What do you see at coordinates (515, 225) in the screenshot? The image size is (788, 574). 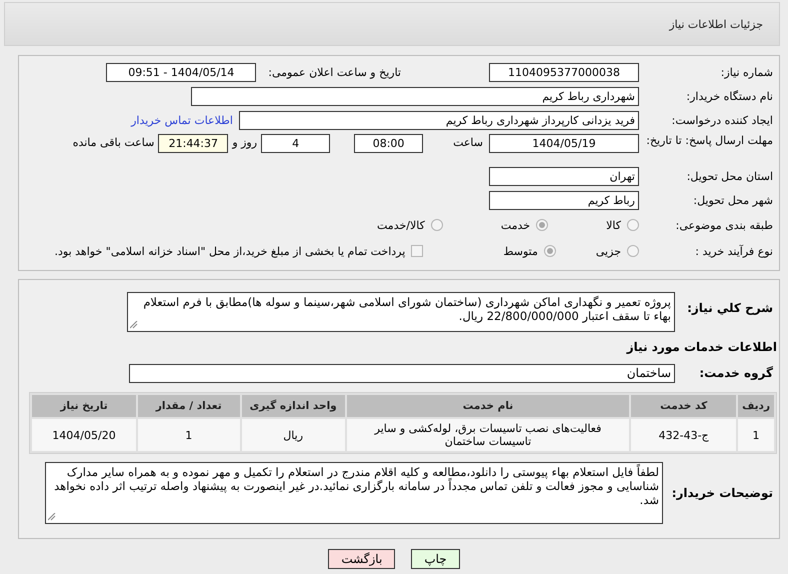 I see `radio-label: خدمت` at bounding box center [515, 225].